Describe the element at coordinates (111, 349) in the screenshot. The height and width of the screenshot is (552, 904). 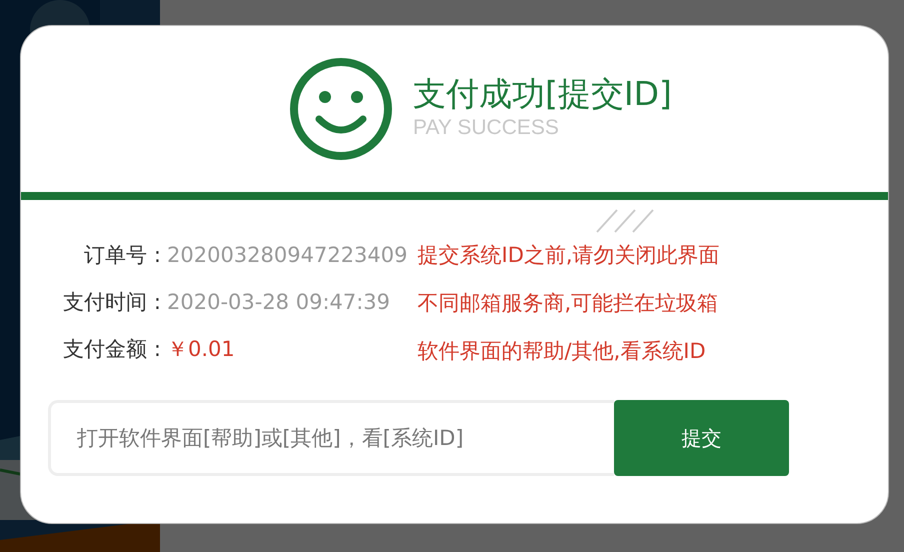
I see `field-label: 支付金额 :` at that location.